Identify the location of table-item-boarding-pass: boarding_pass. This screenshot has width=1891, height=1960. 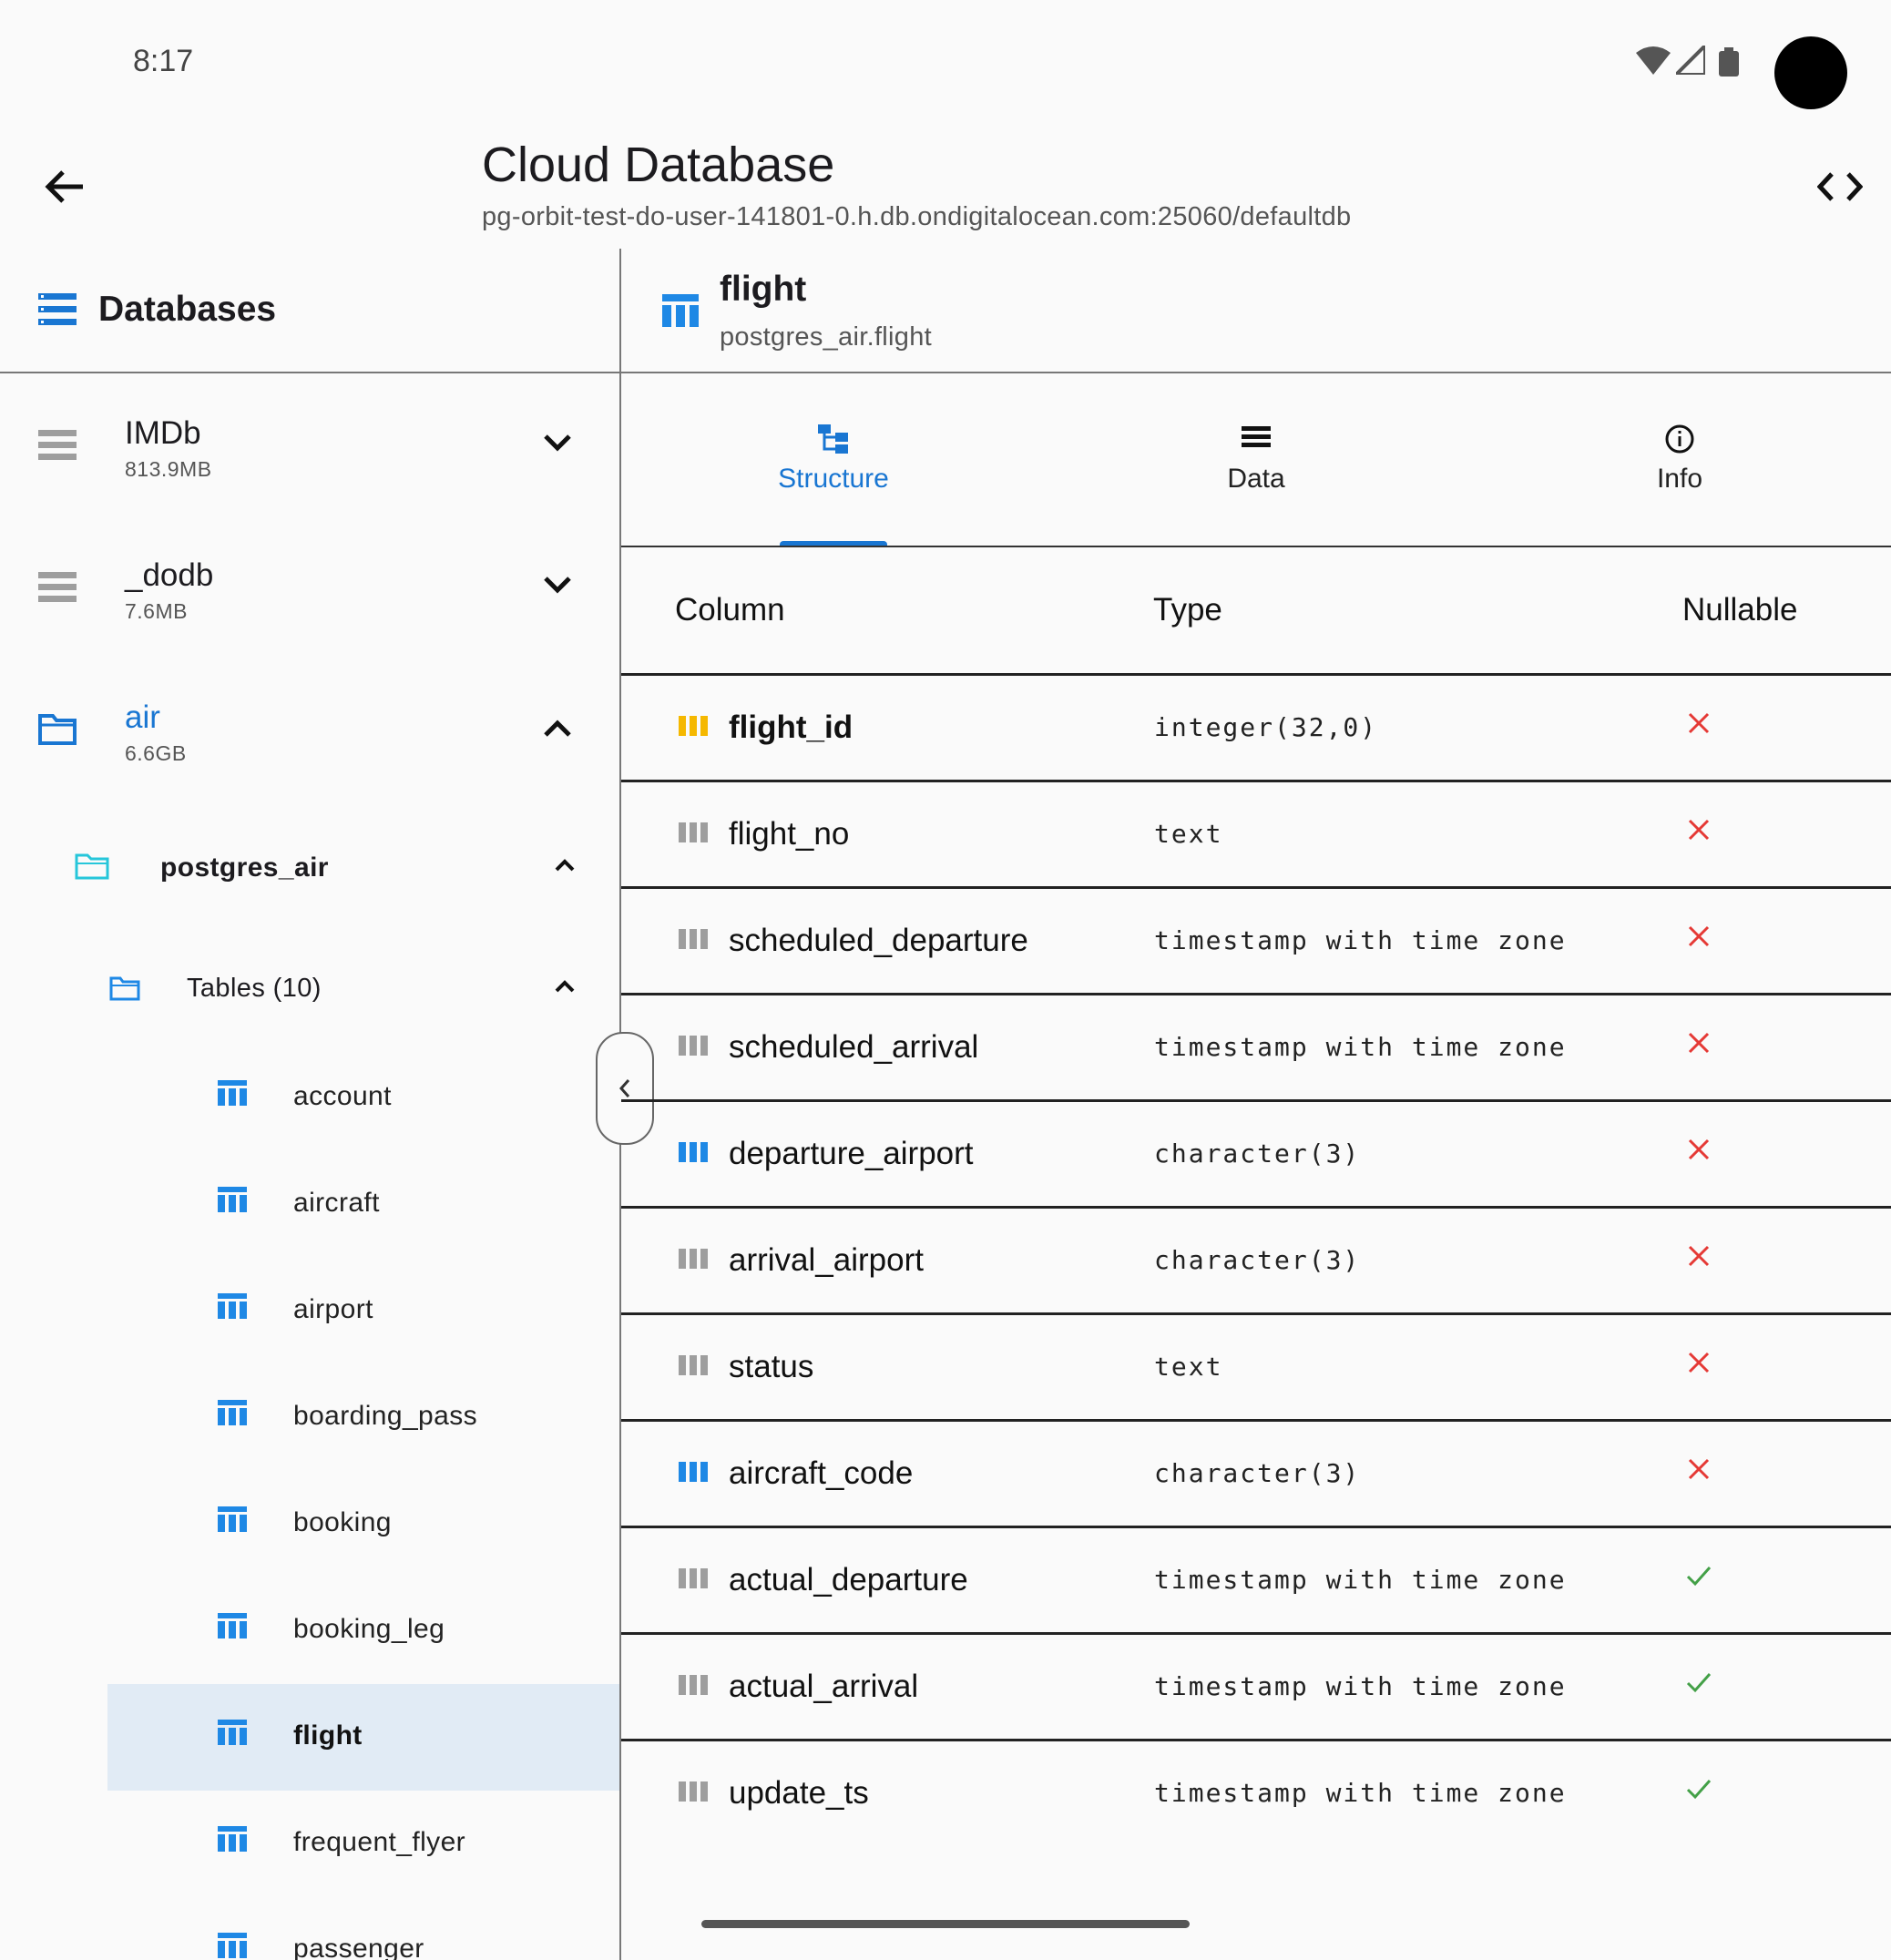
(363, 1417).